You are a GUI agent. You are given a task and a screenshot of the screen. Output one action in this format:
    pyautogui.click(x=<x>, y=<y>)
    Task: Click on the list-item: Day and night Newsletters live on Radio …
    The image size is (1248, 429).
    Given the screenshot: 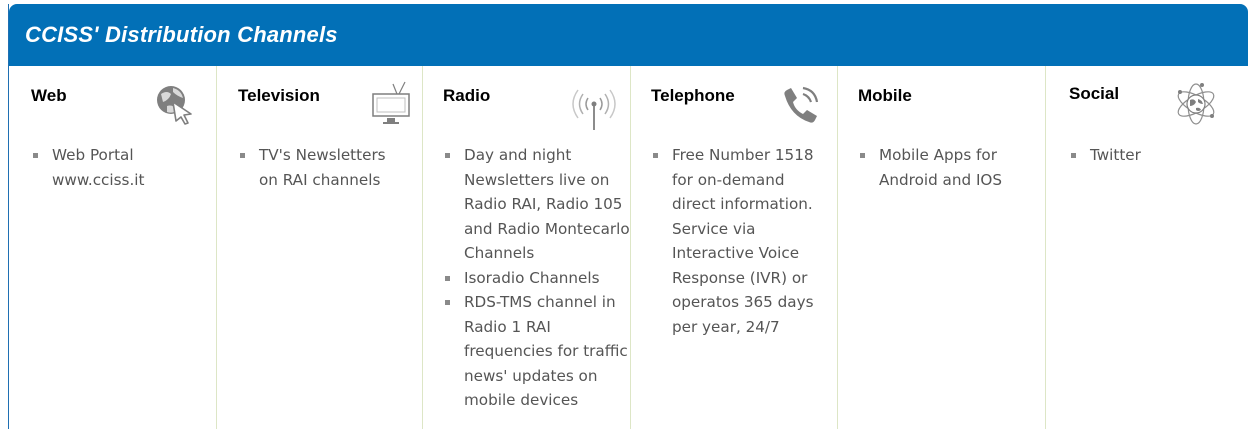 What is the action you would take?
    pyautogui.click(x=539, y=204)
    